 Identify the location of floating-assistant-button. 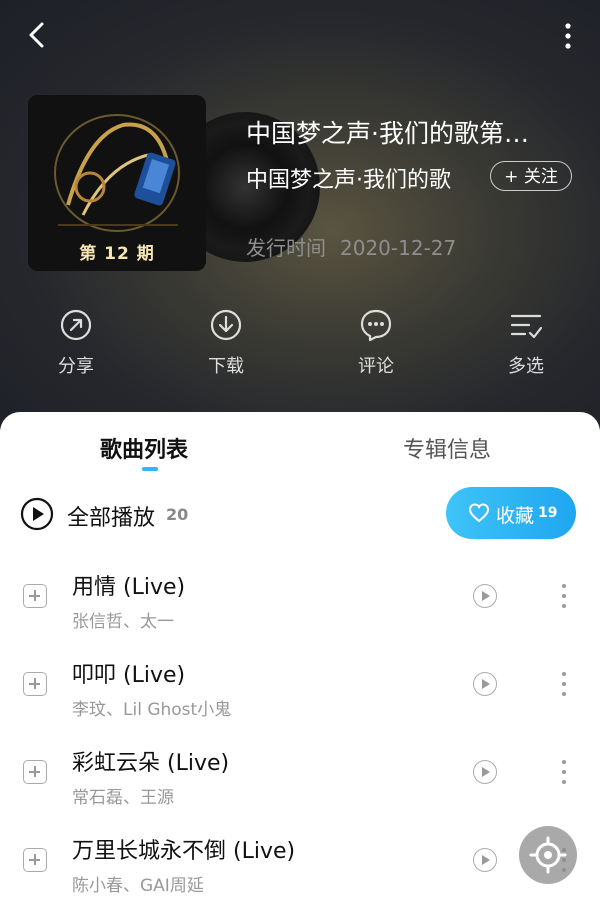
(548, 855).